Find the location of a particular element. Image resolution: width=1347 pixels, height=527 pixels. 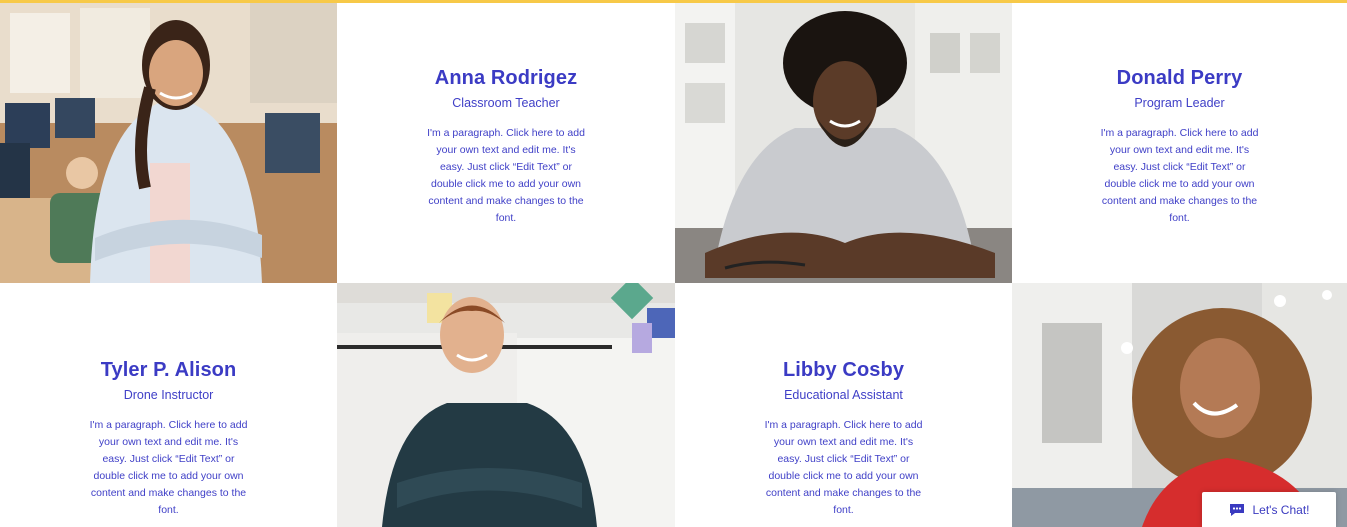

member-role: Drone Instructor is located at coordinates (168, 395).